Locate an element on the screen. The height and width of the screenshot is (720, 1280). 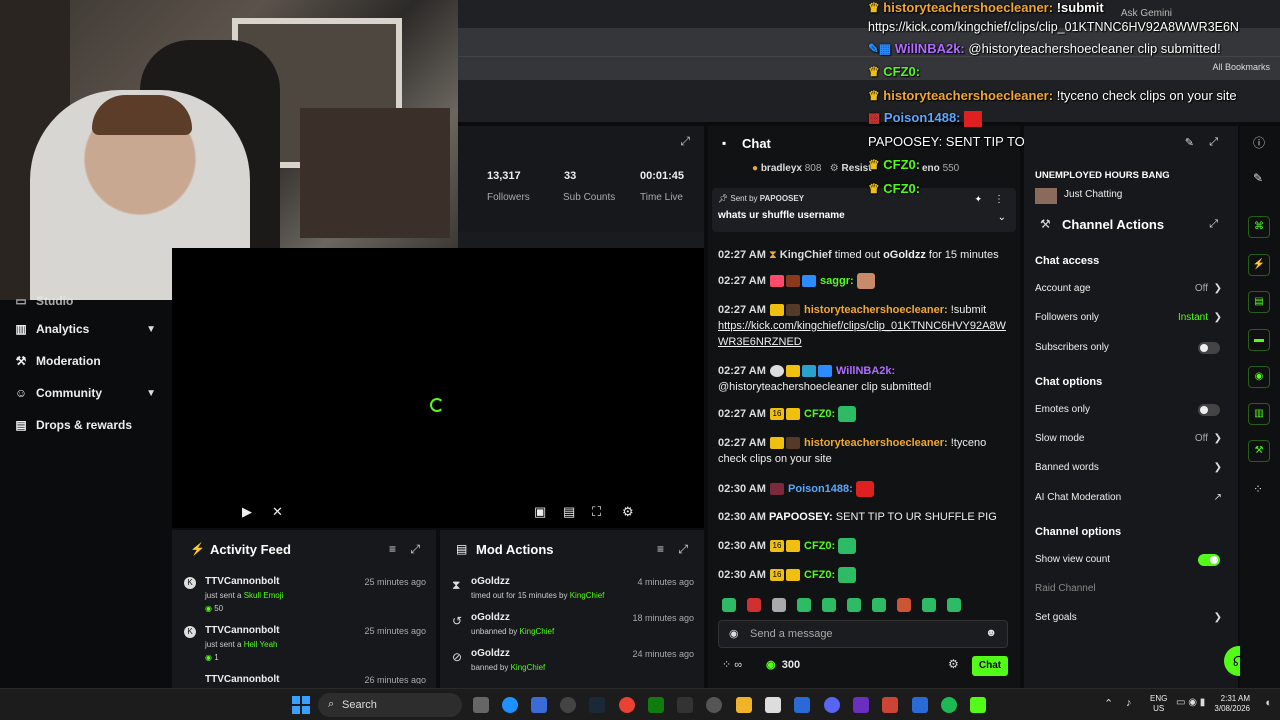
info-icon: ⓘ is located at coordinates (1259, 142).